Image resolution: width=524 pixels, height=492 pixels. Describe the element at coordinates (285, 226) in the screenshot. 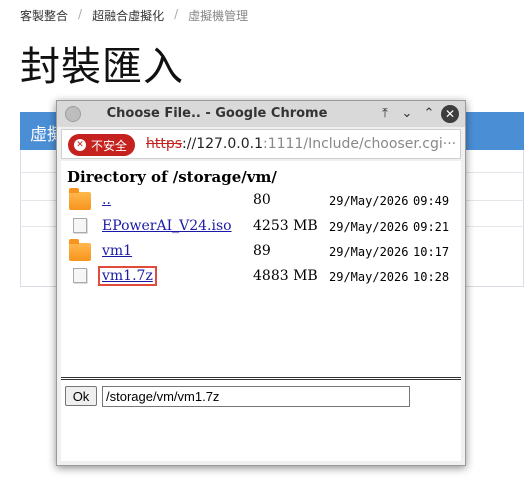

I see `entry-size: 4253 MB` at that location.